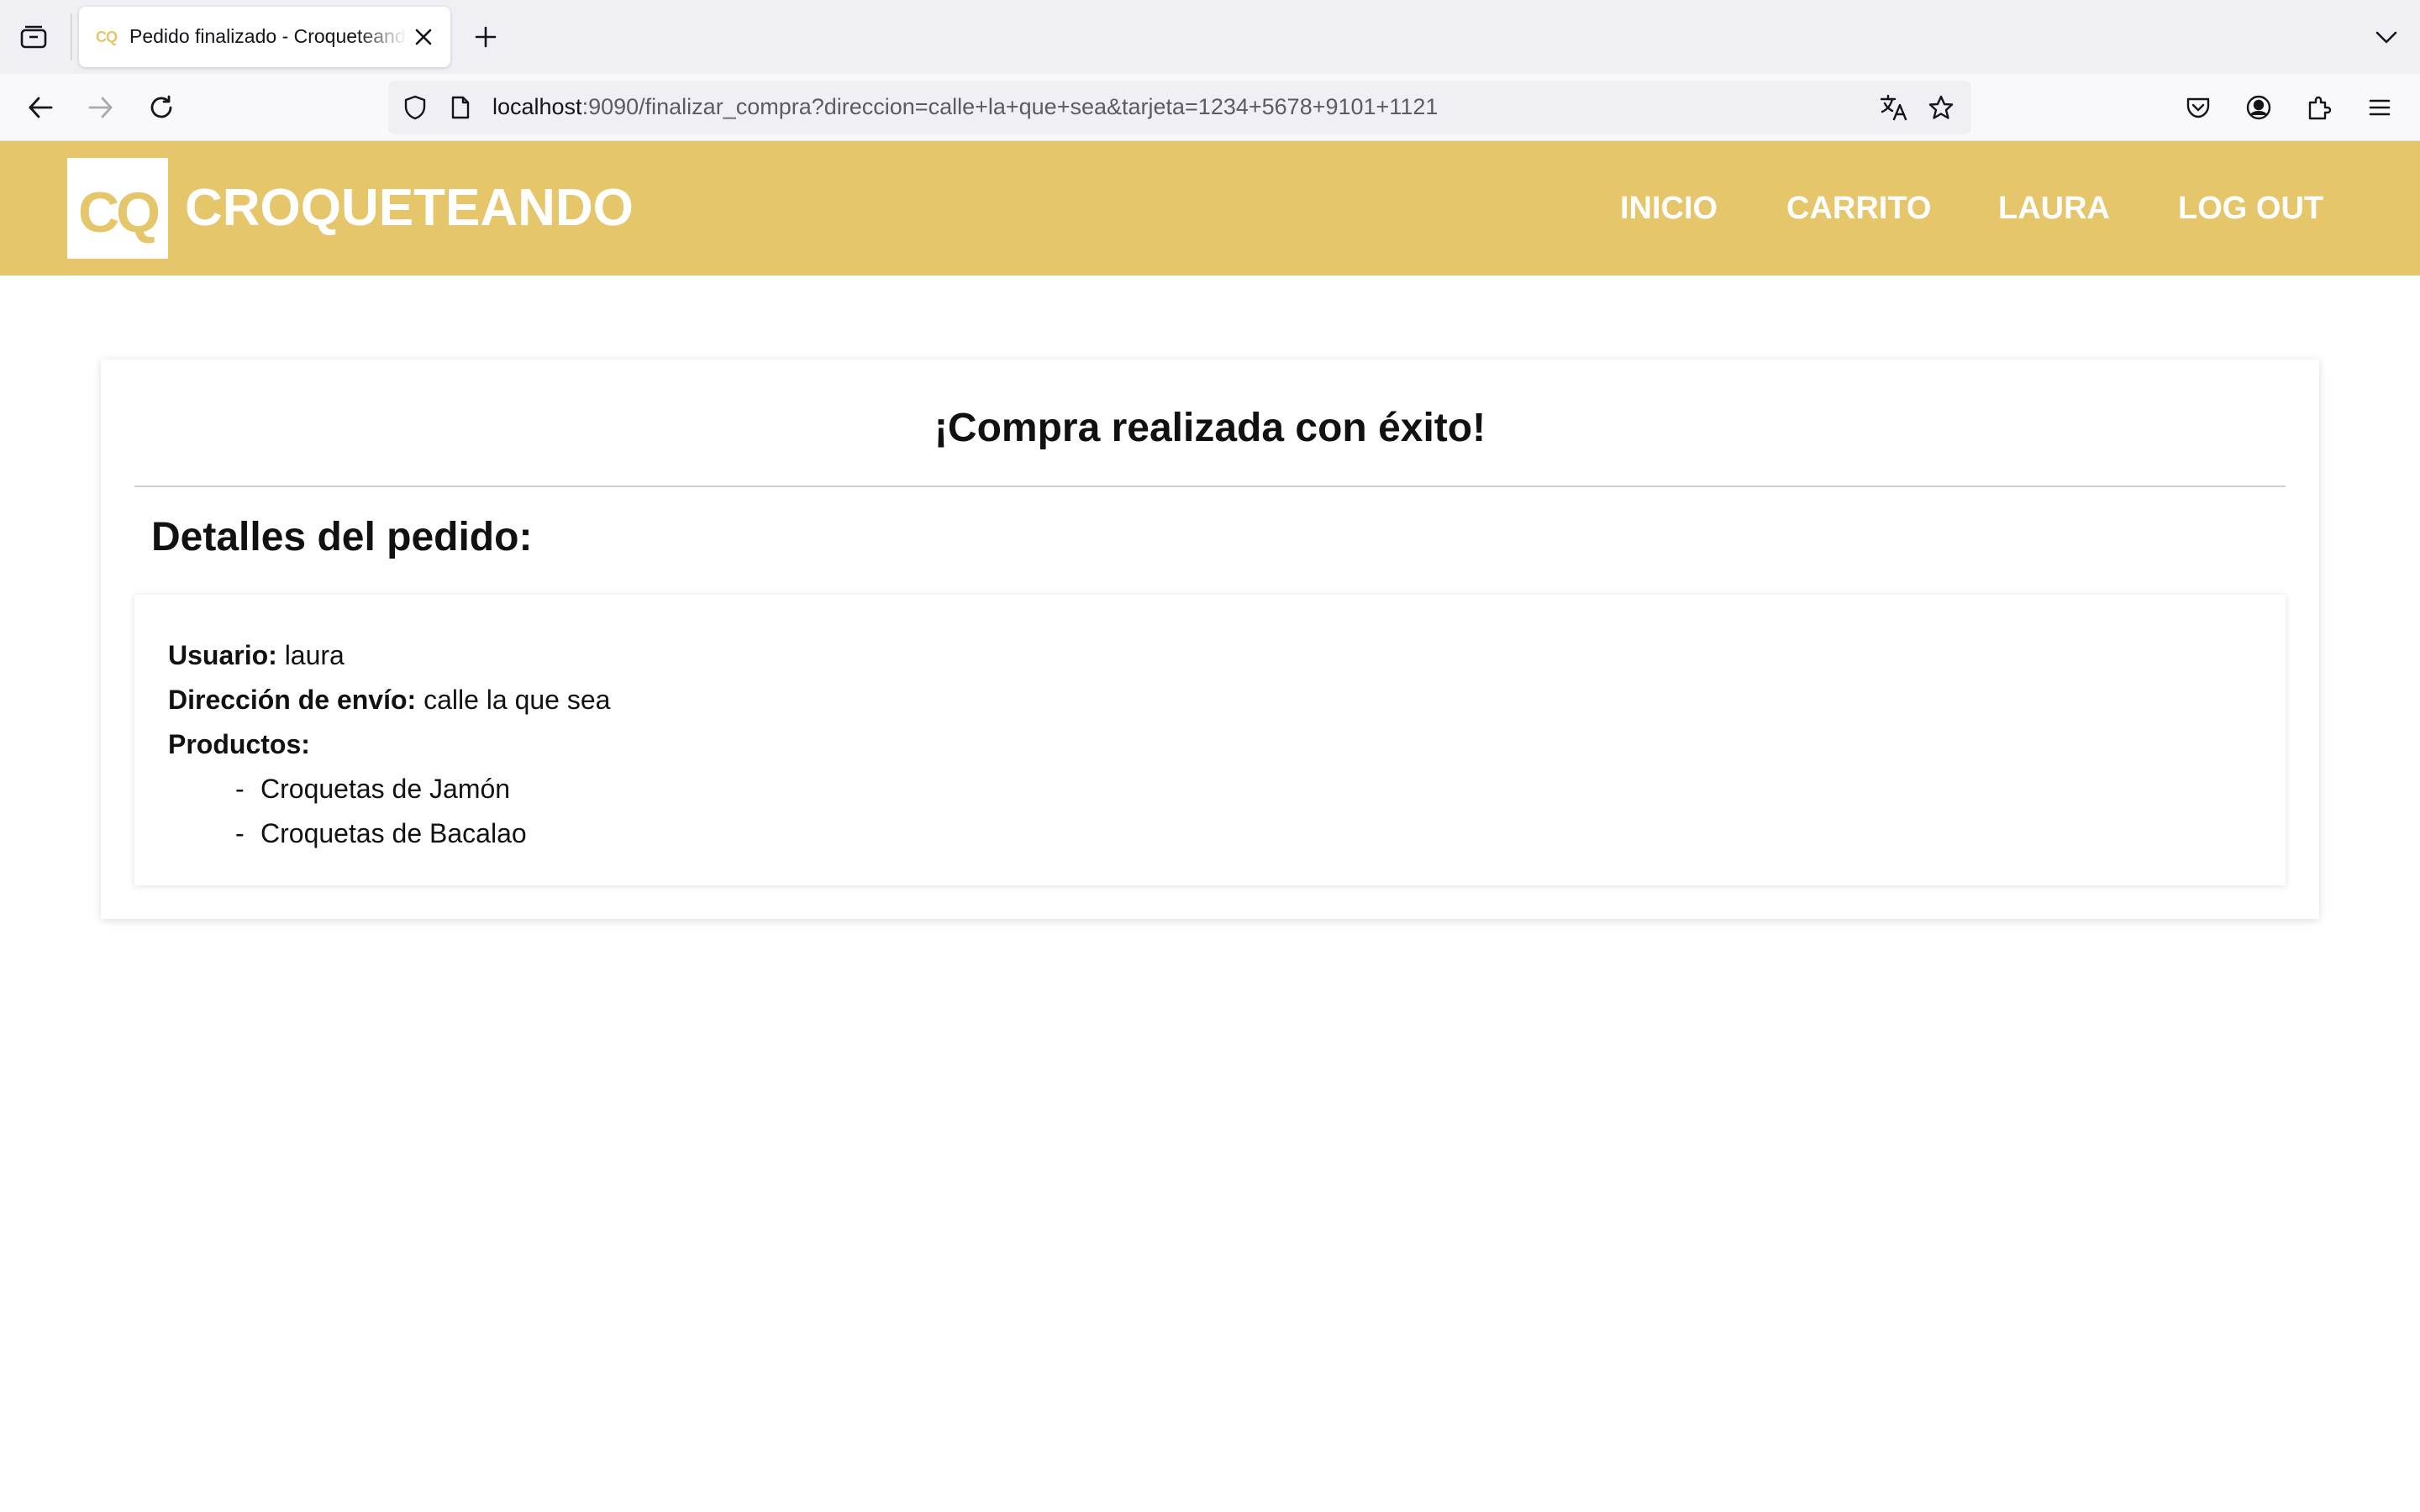 This screenshot has height=1512, width=2420. I want to click on user-label: Usuario:, so click(223, 655).